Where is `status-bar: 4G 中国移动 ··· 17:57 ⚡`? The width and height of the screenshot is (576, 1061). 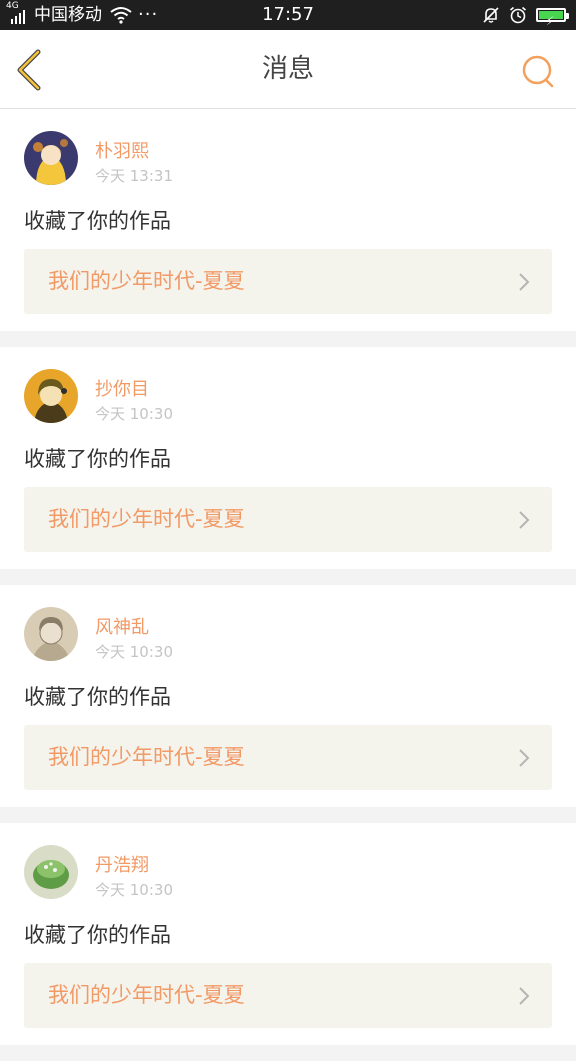 status-bar: 4G 中国移动 ··· 17:57 ⚡ is located at coordinates (288, 15).